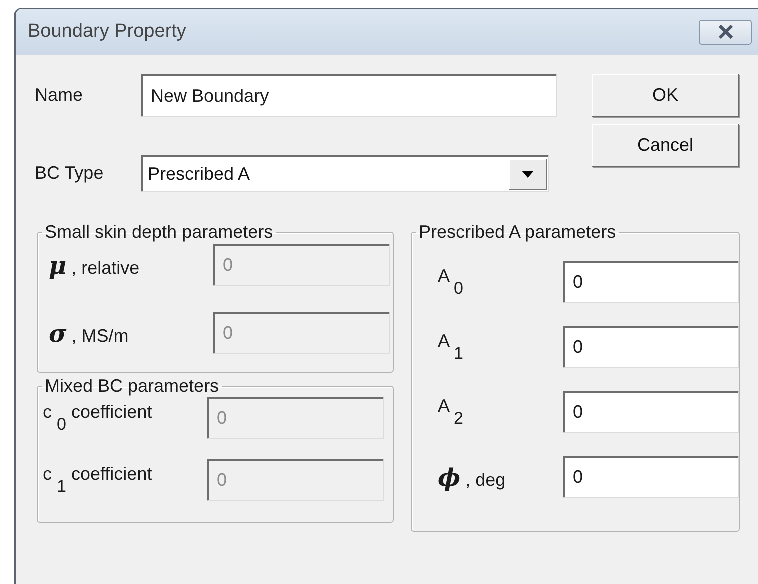 The image size is (758, 584). What do you see at coordinates (349, 95) in the screenshot?
I see `name-field: New Boundary` at bounding box center [349, 95].